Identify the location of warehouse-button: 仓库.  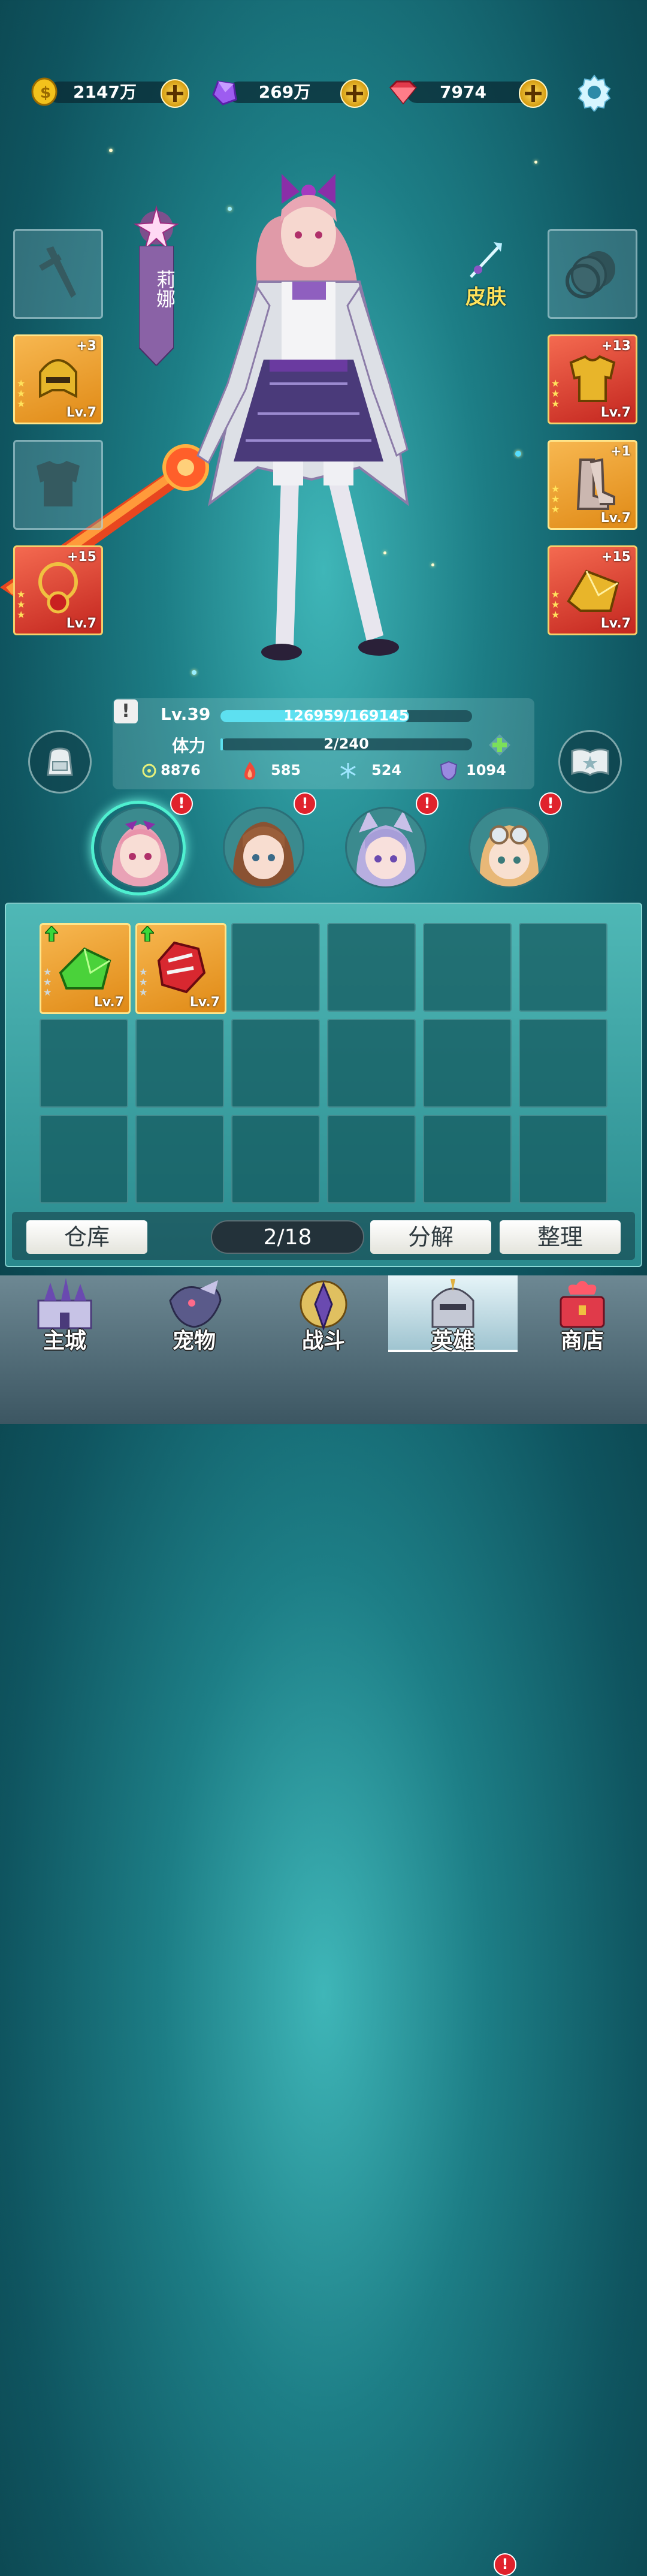
(86, 1237).